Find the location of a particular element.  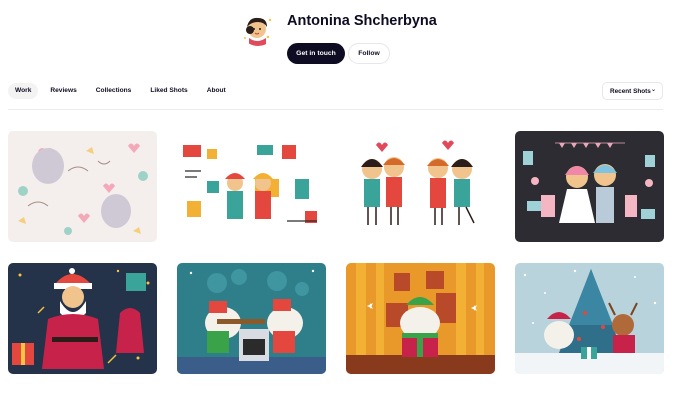

get-in-touch-button: Get in touch is located at coordinates (316, 53).